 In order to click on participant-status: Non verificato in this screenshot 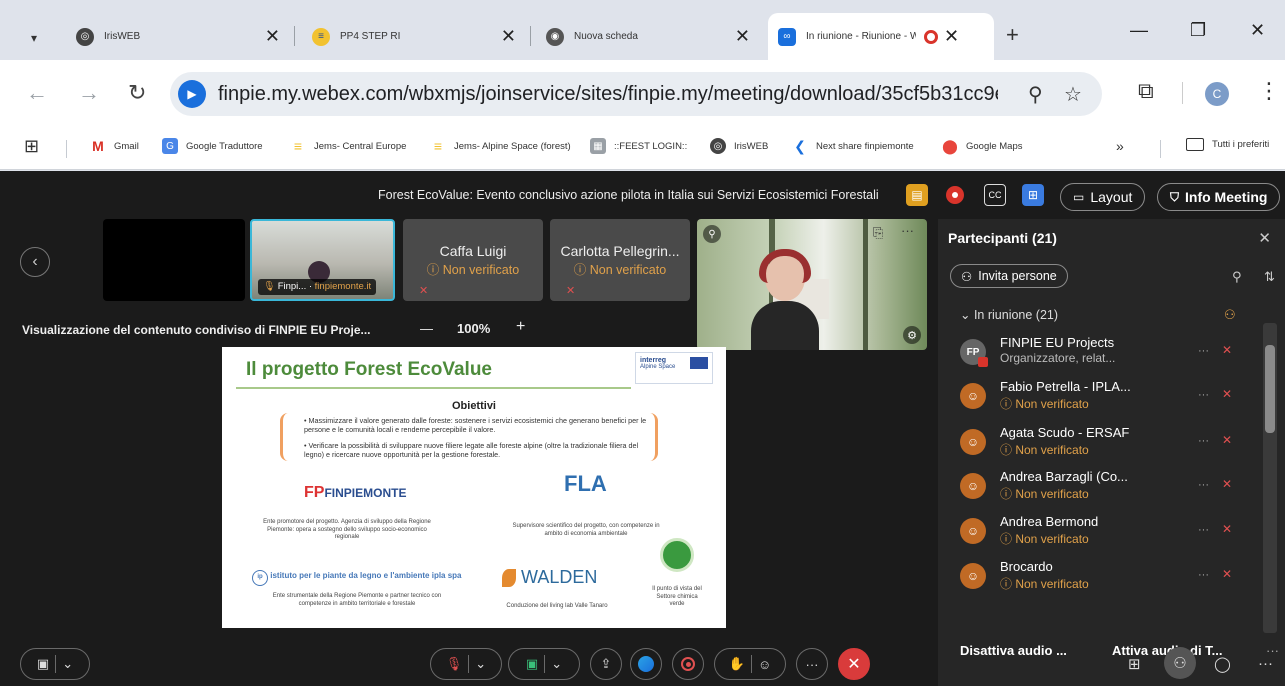, I will do `click(1052, 584)`.